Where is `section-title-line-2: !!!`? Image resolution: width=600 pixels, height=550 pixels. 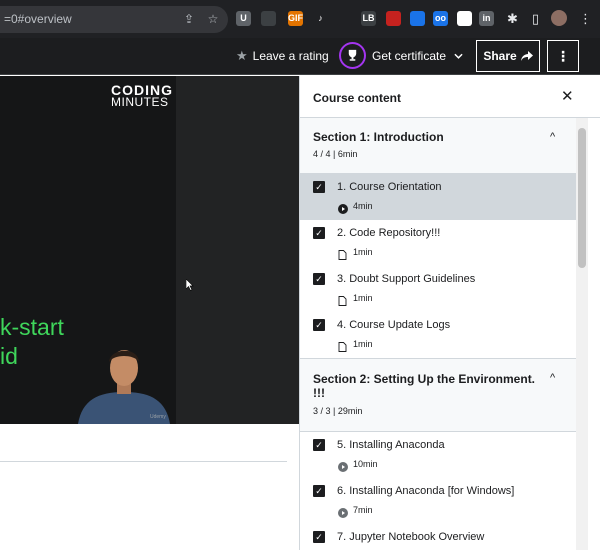 section-title-line-2: !!! is located at coordinates (319, 393).